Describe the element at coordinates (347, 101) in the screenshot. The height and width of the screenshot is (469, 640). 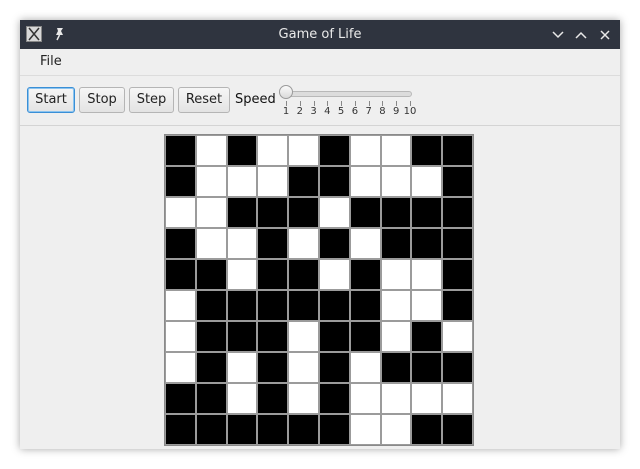
I see `speed-slider: 1 2 3 4 5 6 7 8 9 10` at that location.